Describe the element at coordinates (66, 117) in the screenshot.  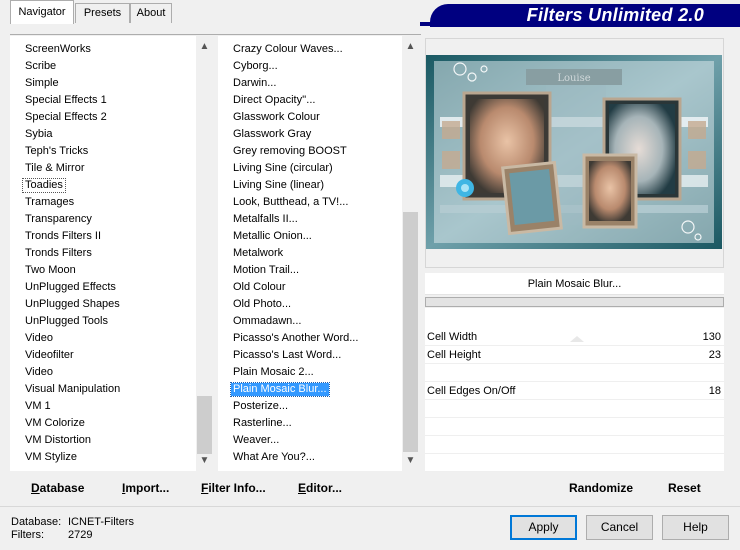
I see `list-item-label: Special Effects 2` at that location.